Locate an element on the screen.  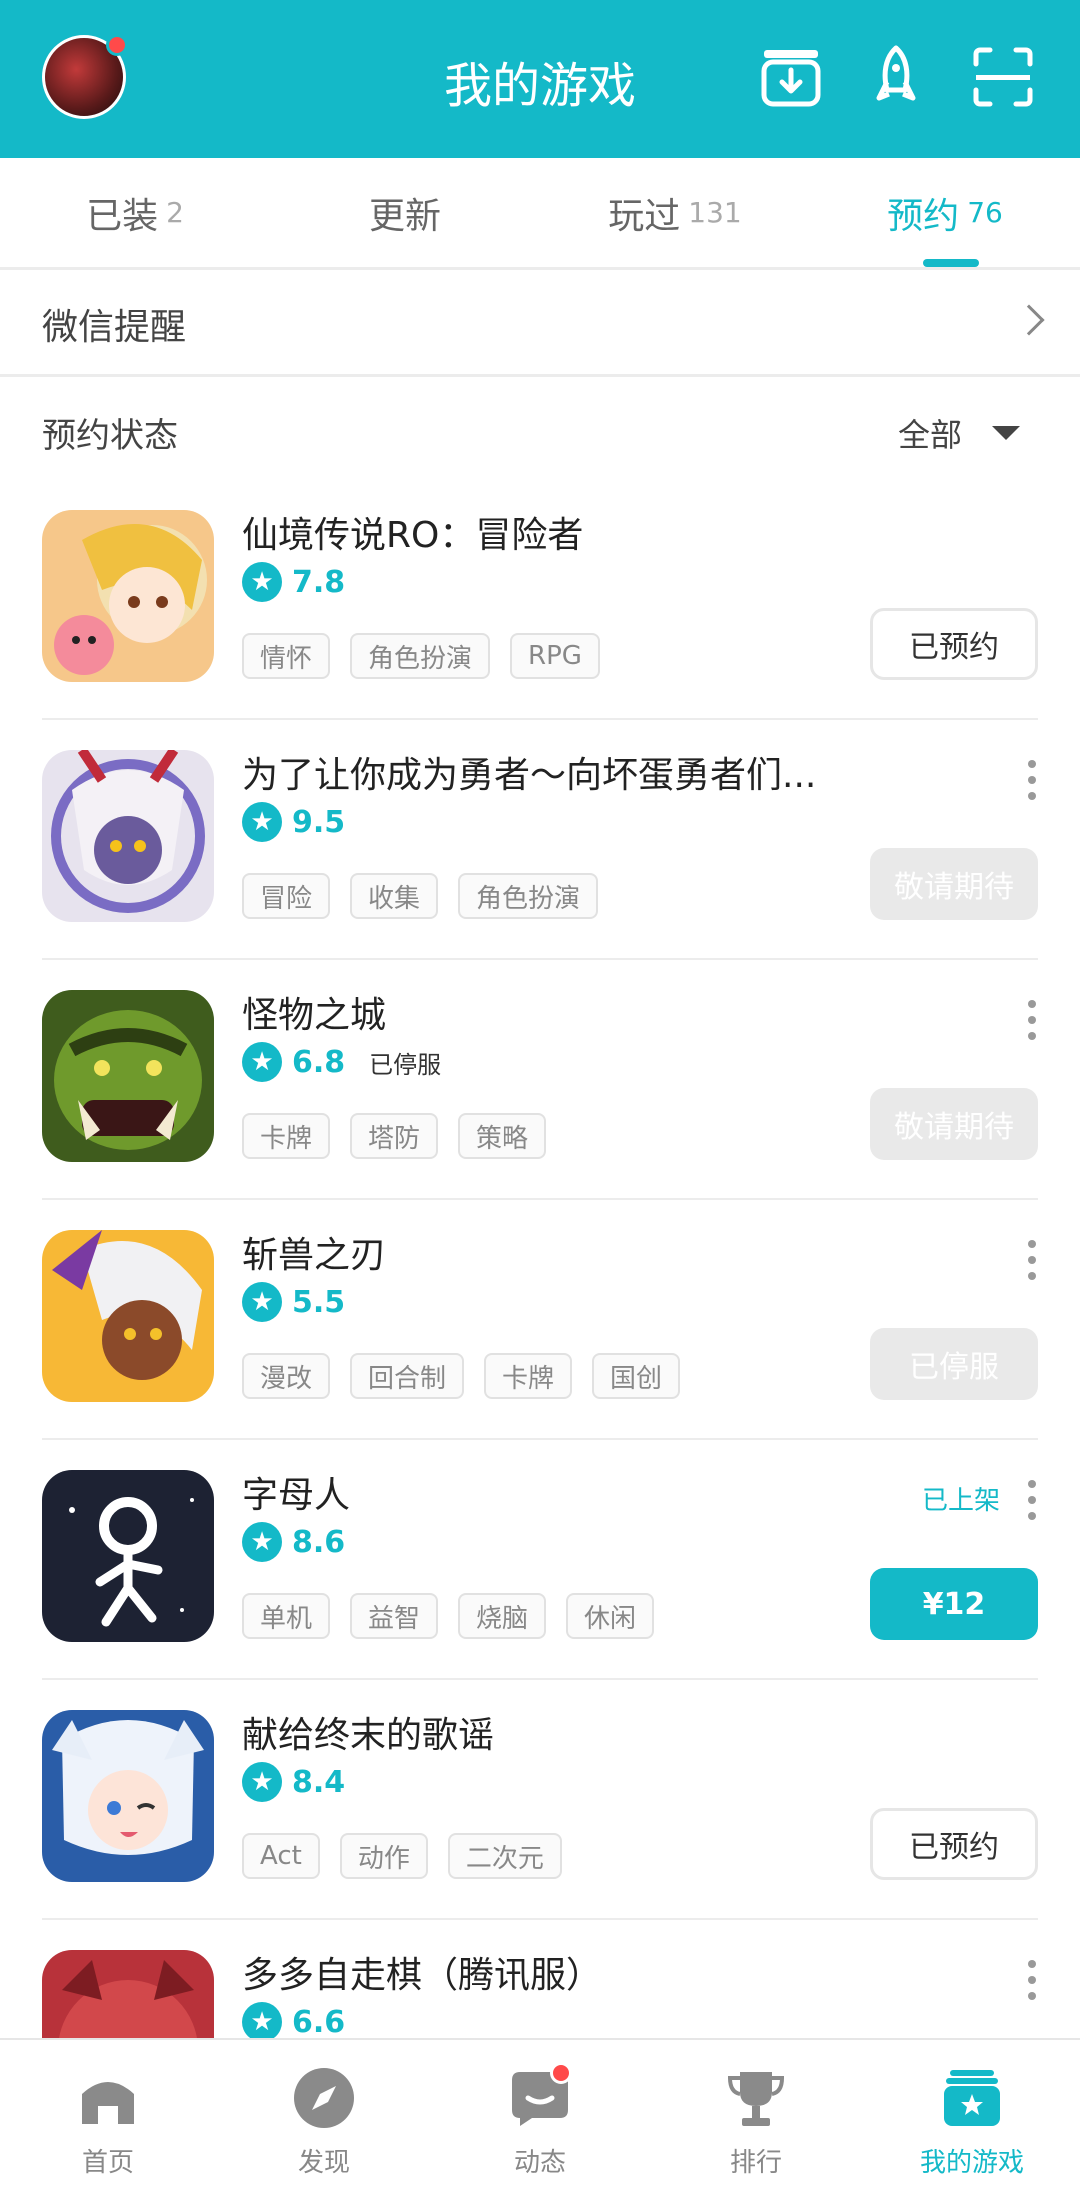
game-rating: ★ 6.8 已停服 is located at coordinates (341, 1062).